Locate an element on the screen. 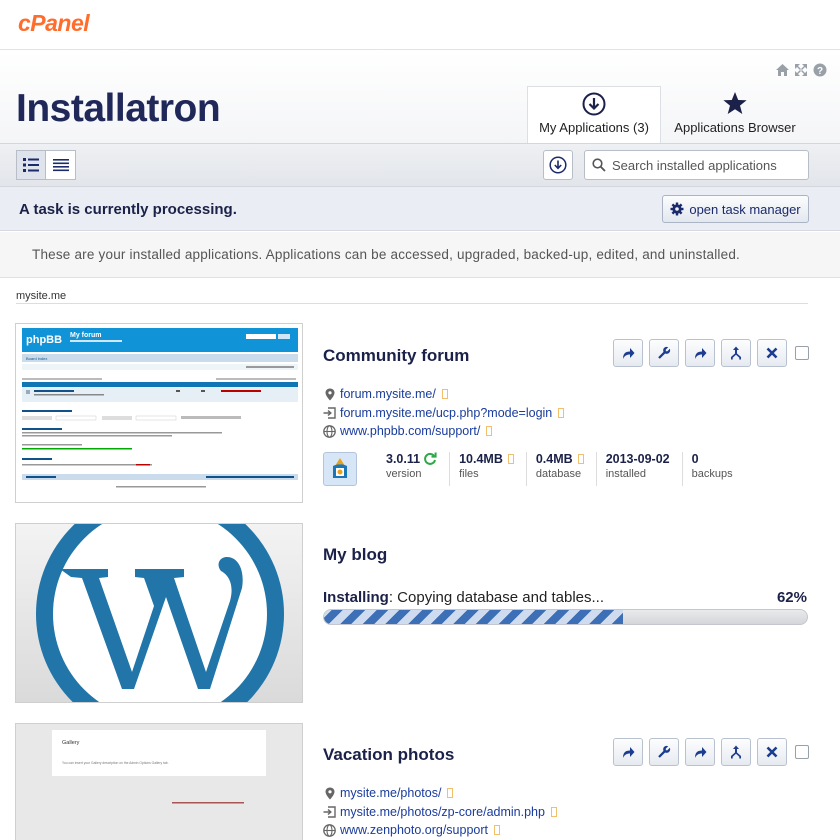  search-input is located at coordinates (707, 165).